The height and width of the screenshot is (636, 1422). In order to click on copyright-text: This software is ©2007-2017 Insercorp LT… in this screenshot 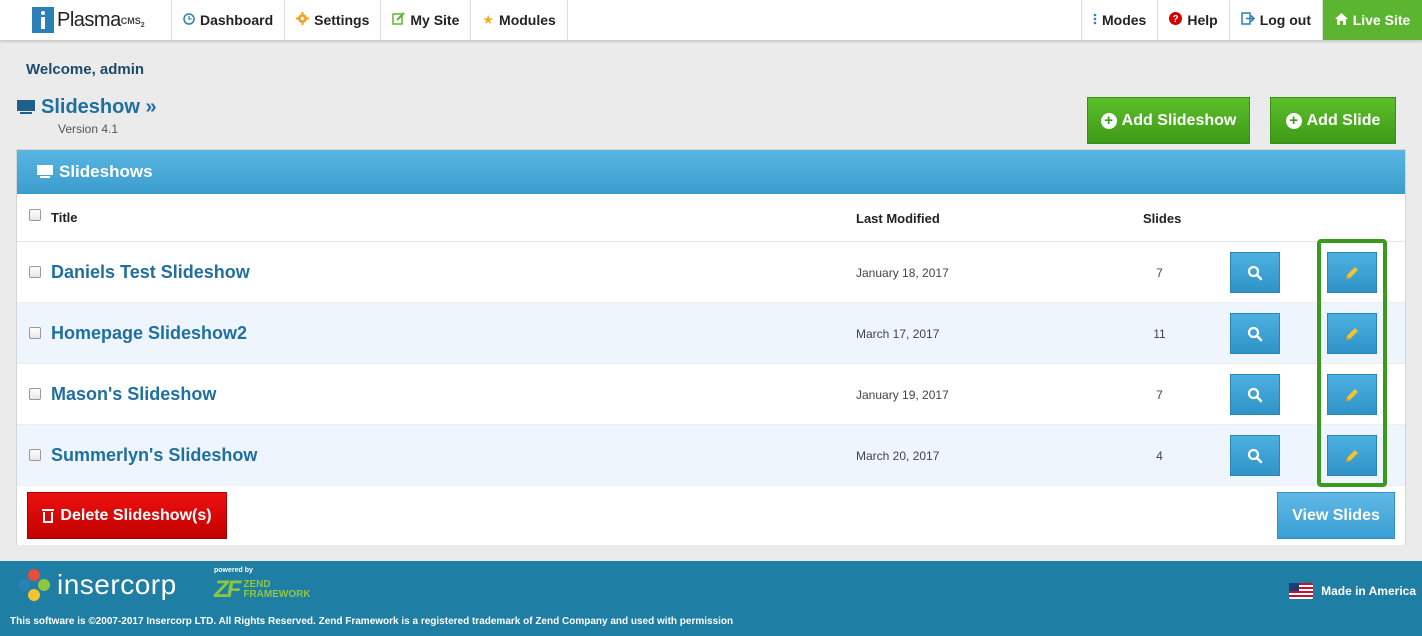, I will do `click(372, 621)`.